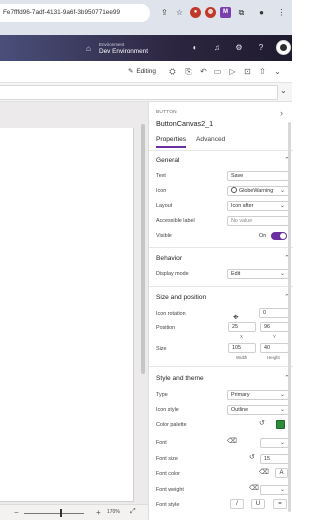 Image resolution: width=320 pixels, height=520 pixels. Describe the element at coordinates (274, 336) in the screenshot. I see `y-caption: Y` at that location.